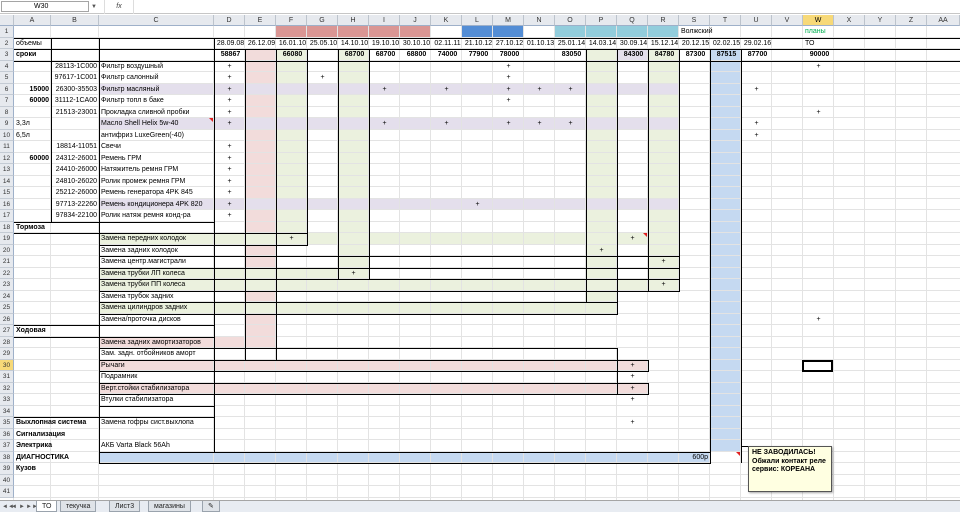 Image resolution: width=960 pixels, height=512 pixels. I want to click on column-header-w: W, so click(818, 20).